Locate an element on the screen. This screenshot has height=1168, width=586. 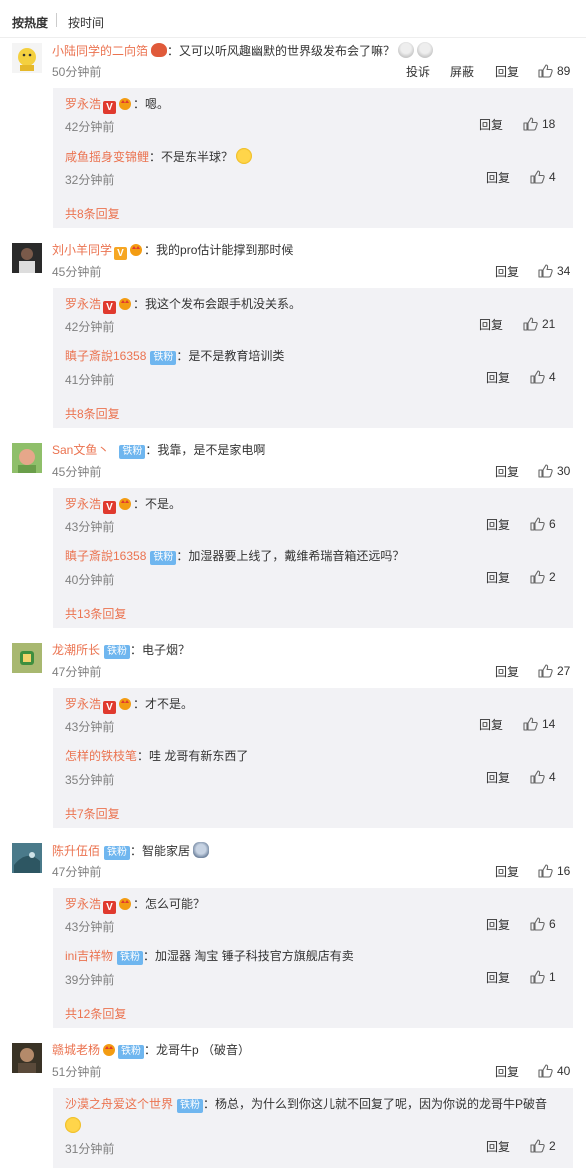
view-more-replies-link: 共13条回复 is located at coordinates (95, 613).